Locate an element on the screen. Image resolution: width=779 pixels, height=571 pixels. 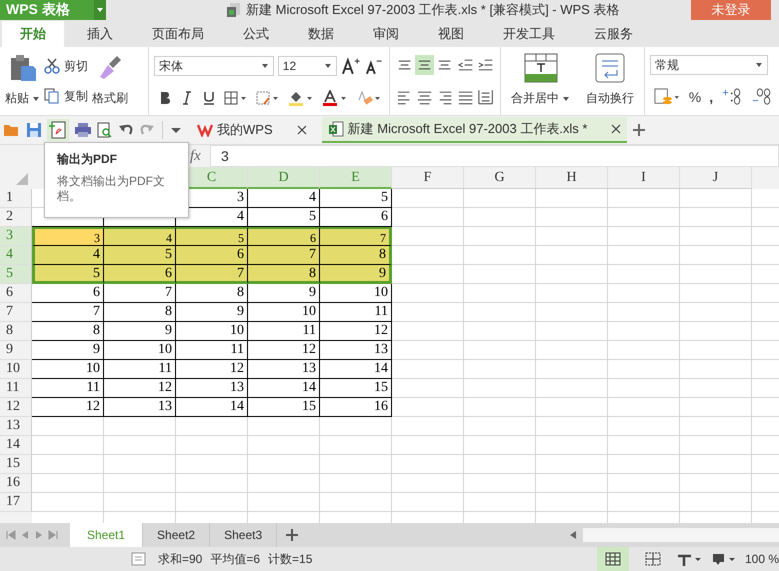
tooltip-title: 输出为PDF is located at coordinates (87, 159).